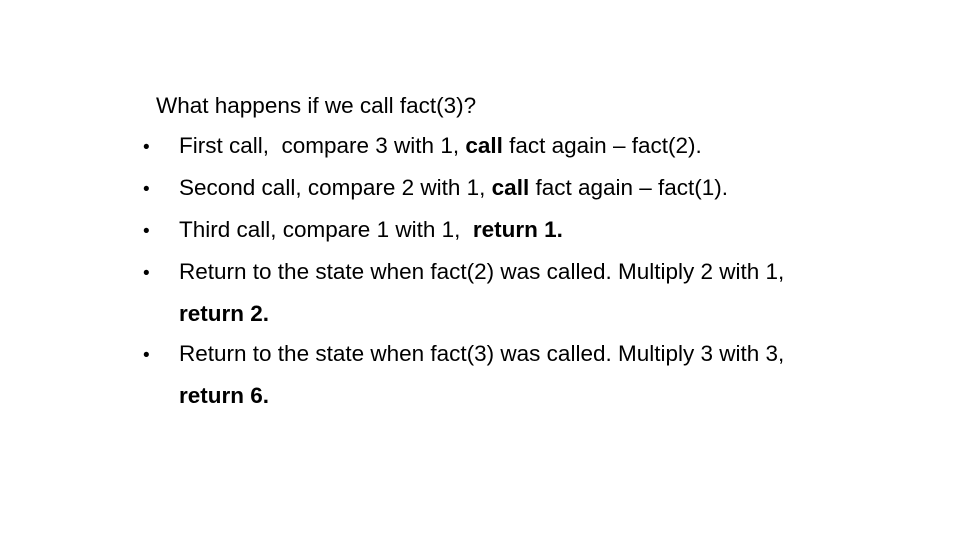 Image resolution: width=960 pixels, height=540 pixels. What do you see at coordinates (629, 187) in the screenshot?
I see `plain-text: fact again – fact(1).` at bounding box center [629, 187].